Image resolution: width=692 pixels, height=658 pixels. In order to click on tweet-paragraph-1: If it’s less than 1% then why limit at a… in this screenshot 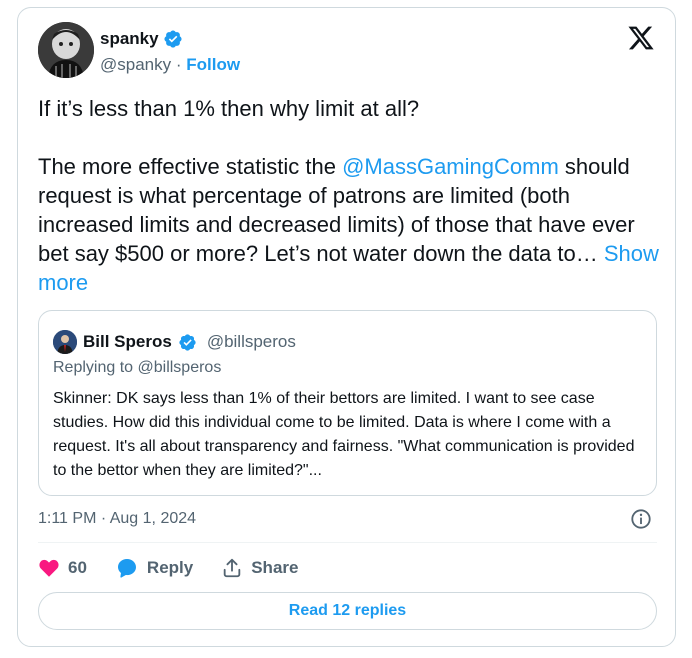, I will do `click(229, 108)`.